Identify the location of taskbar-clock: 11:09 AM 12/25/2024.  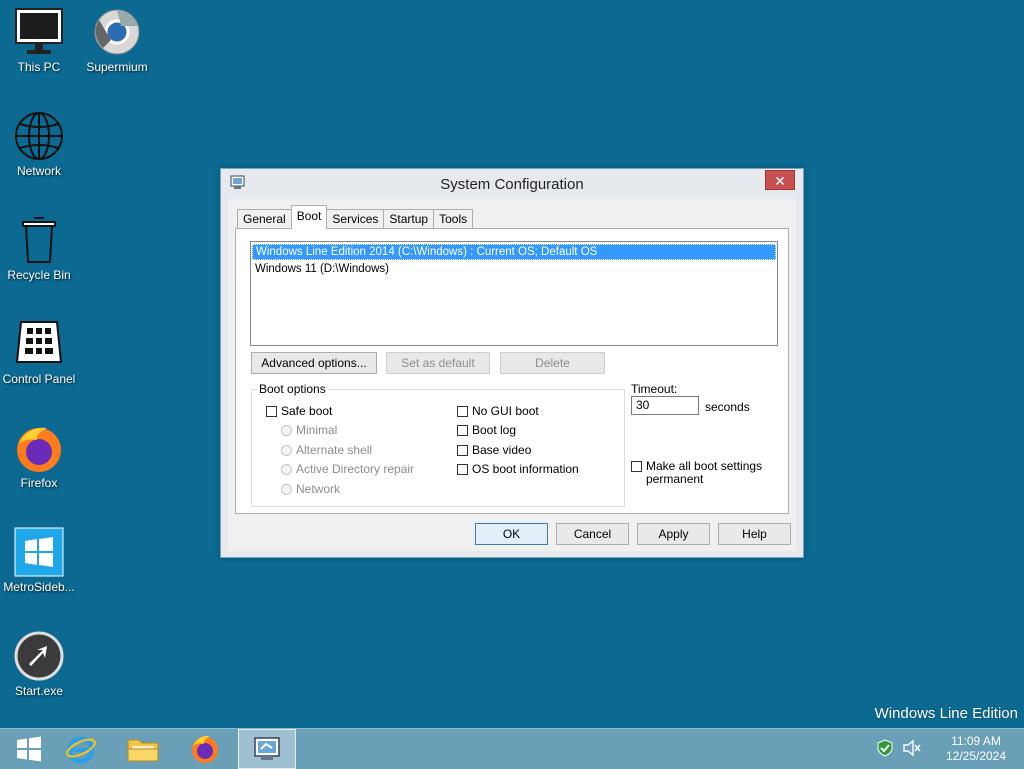
(976, 749).